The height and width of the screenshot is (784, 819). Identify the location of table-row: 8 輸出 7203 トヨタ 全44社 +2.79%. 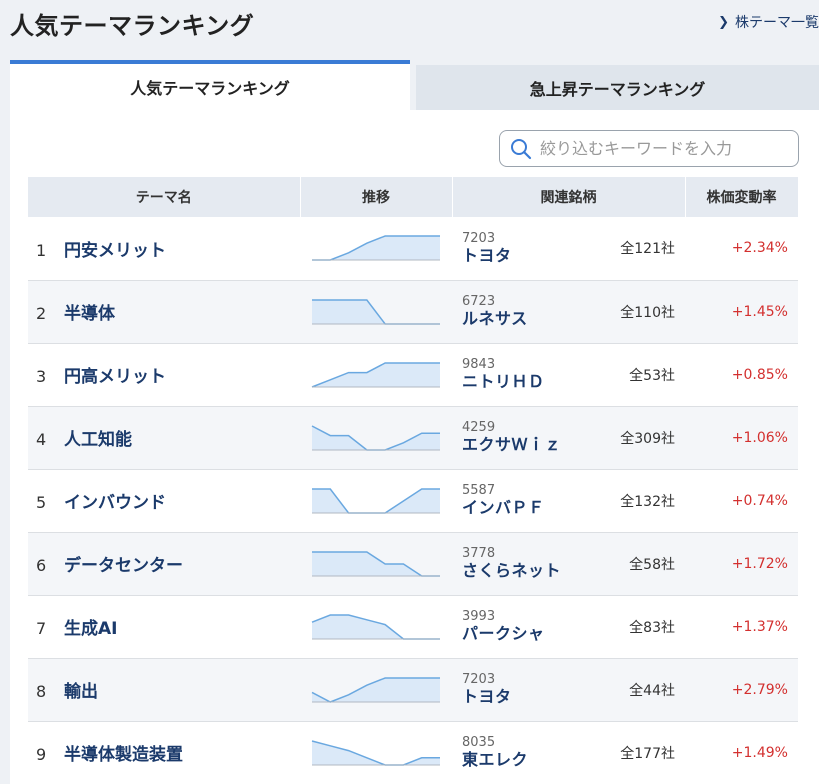
(413, 690).